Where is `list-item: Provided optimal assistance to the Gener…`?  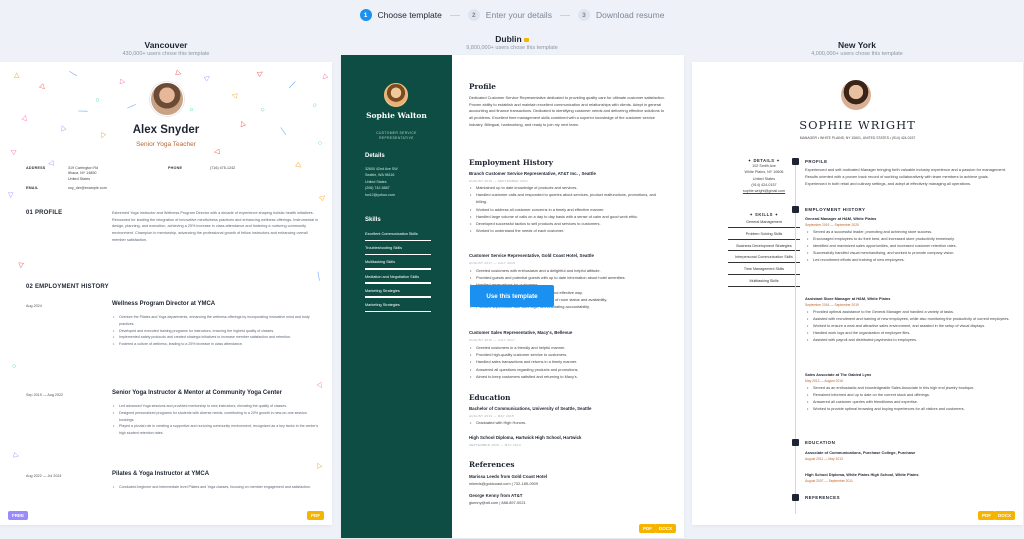 list-item: Provided optimal assistance to the Gener… is located at coordinates (908, 312).